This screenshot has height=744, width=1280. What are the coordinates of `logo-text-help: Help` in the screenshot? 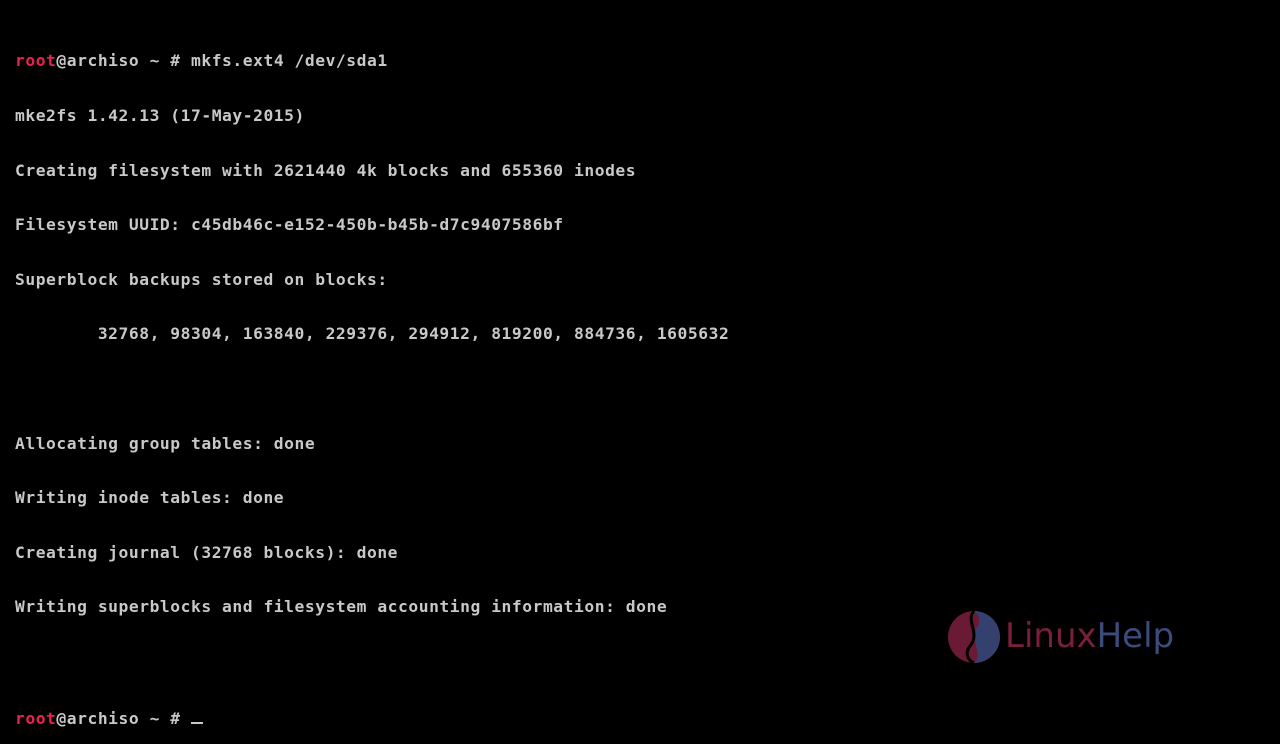 It's located at (1135, 636).